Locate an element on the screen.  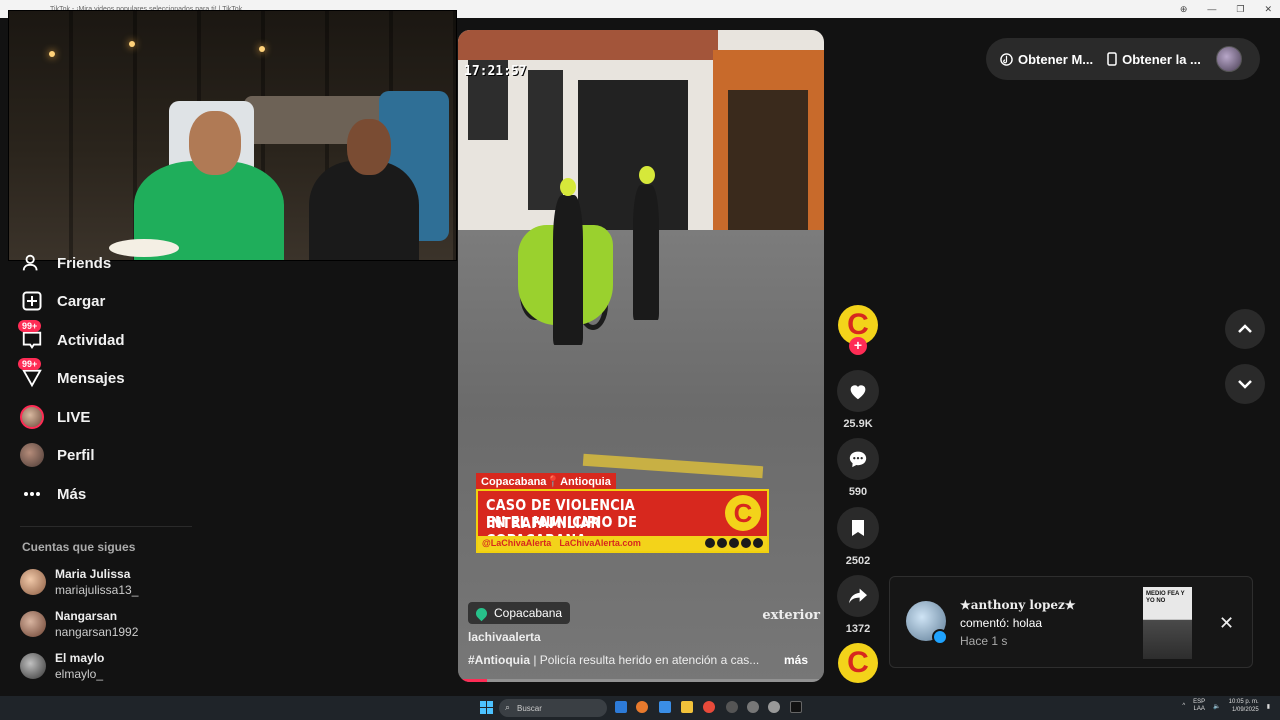
window-controls: ⊕ — ❐ ✕ is located at coordinates (1226, 9).